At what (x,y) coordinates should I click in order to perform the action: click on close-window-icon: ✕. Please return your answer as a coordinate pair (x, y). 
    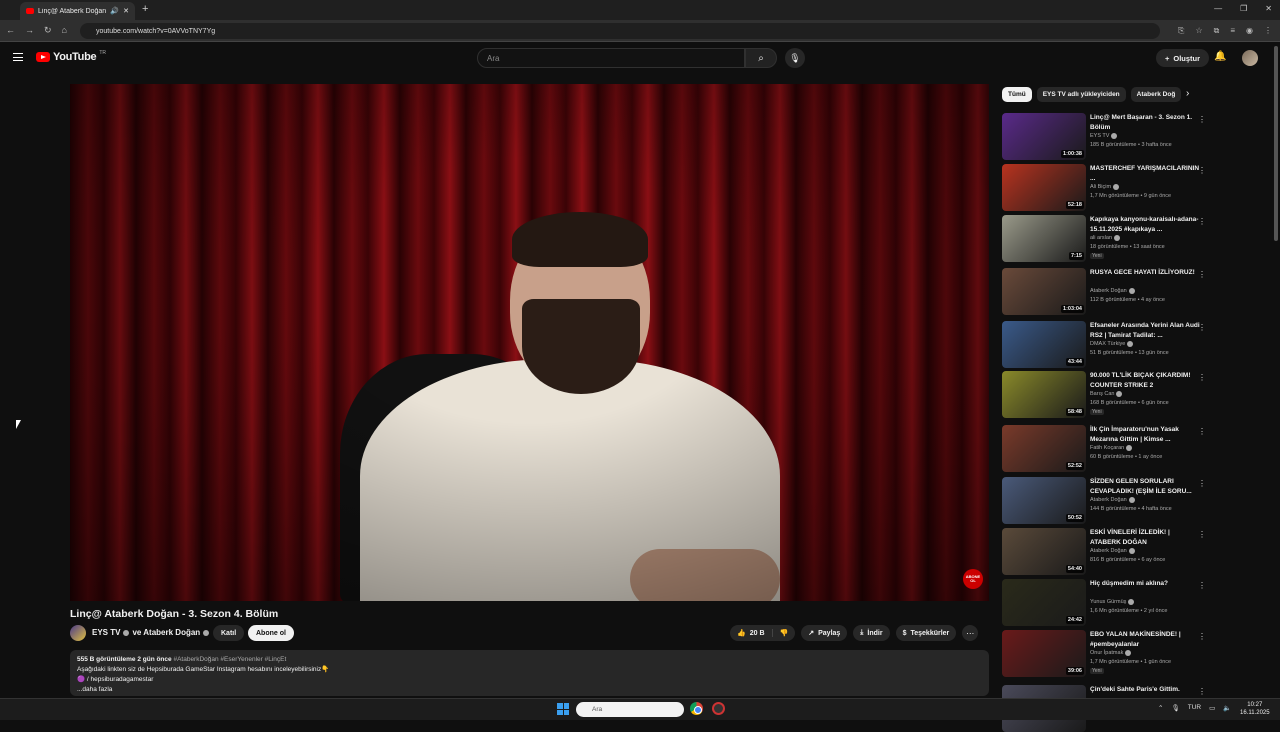
    Looking at the image, I should click on (1268, 8).